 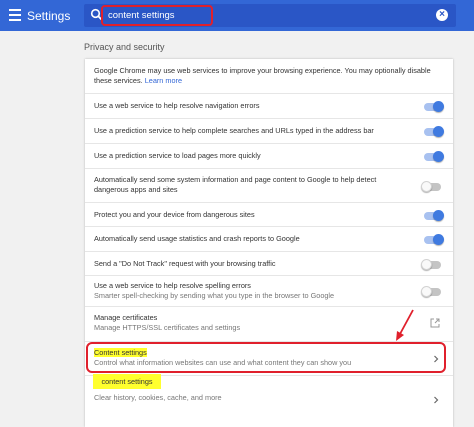 What do you see at coordinates (435, 323) in the screenshot?
I see `external-link-icon` at bounding box center [435, 323].